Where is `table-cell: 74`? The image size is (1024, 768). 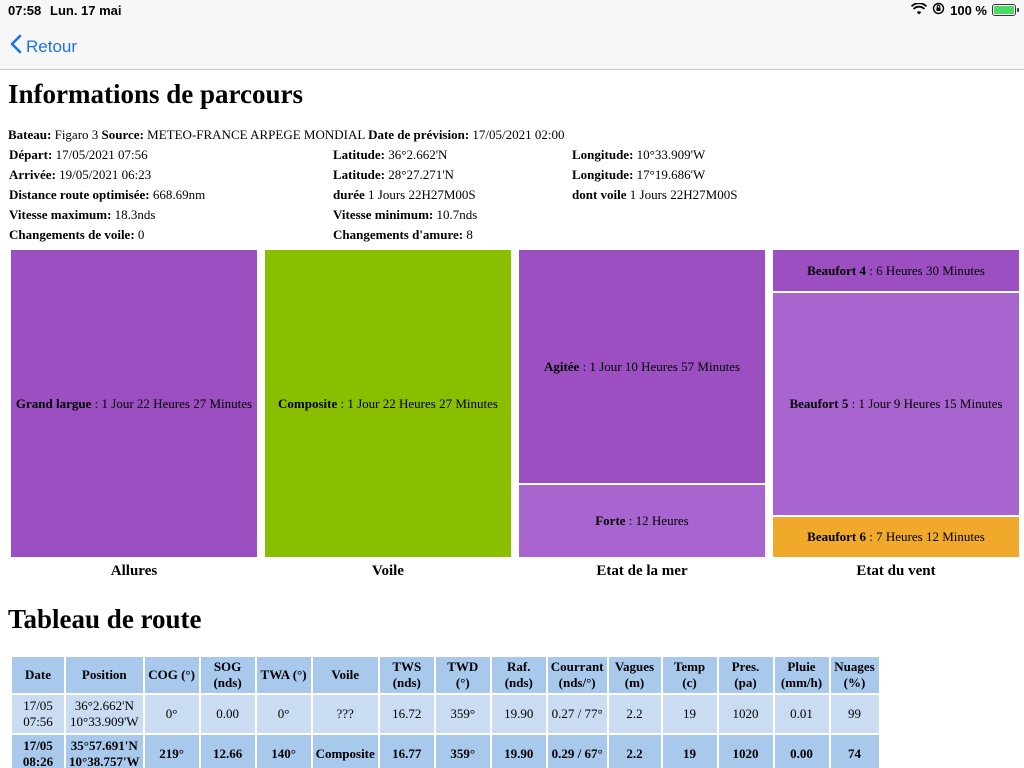 table-cell: 74 is located at coordinates (854, 750).